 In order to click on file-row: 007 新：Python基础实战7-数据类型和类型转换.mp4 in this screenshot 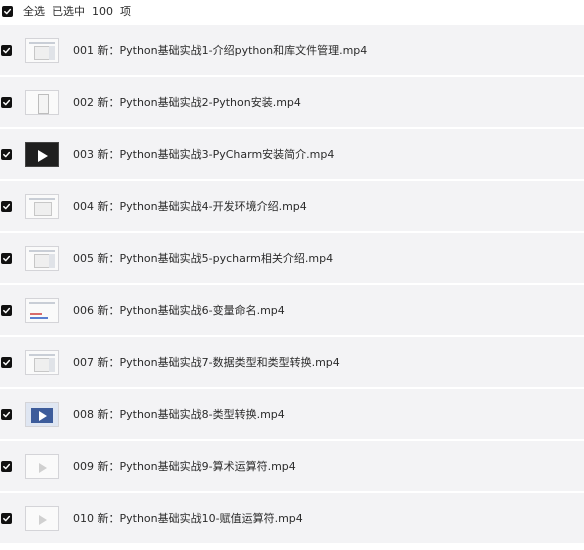, I will do `click(292, 363)`.